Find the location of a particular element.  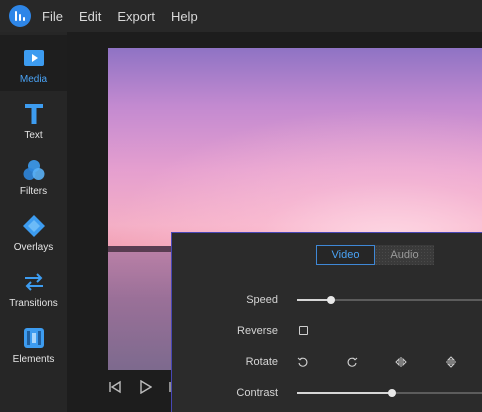

rotate-left-icon is located at coordinates (303, 361).